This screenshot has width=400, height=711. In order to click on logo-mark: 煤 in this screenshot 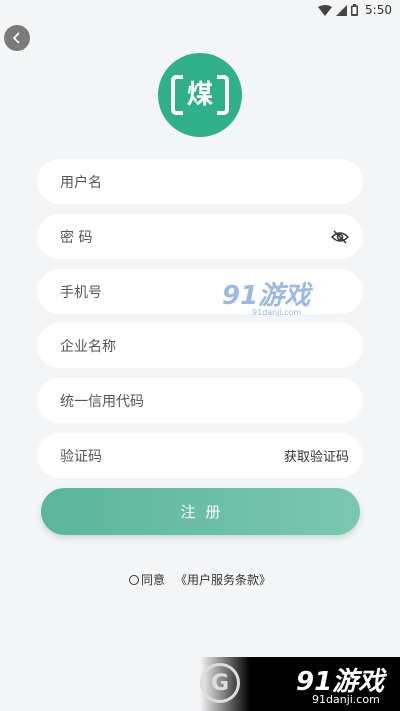, I will do `click(200, 95)`.